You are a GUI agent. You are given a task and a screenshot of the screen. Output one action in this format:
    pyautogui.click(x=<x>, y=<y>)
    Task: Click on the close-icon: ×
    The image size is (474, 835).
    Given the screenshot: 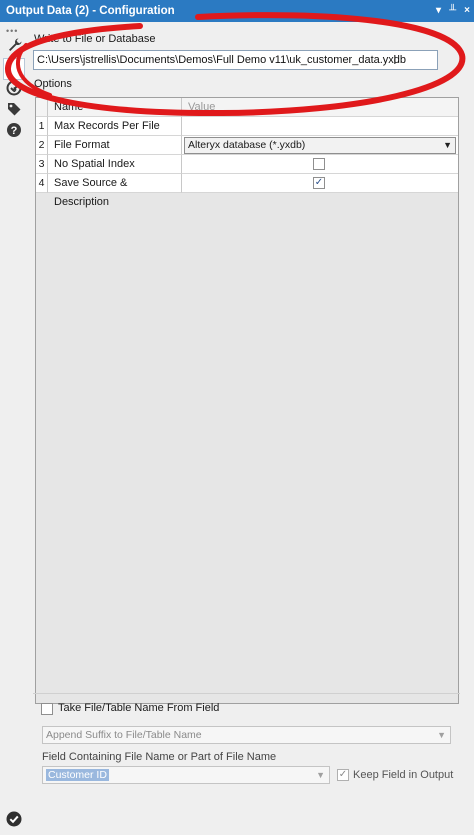 What is the action you would take?
    pyautogui.click(x=467, y=11)
    